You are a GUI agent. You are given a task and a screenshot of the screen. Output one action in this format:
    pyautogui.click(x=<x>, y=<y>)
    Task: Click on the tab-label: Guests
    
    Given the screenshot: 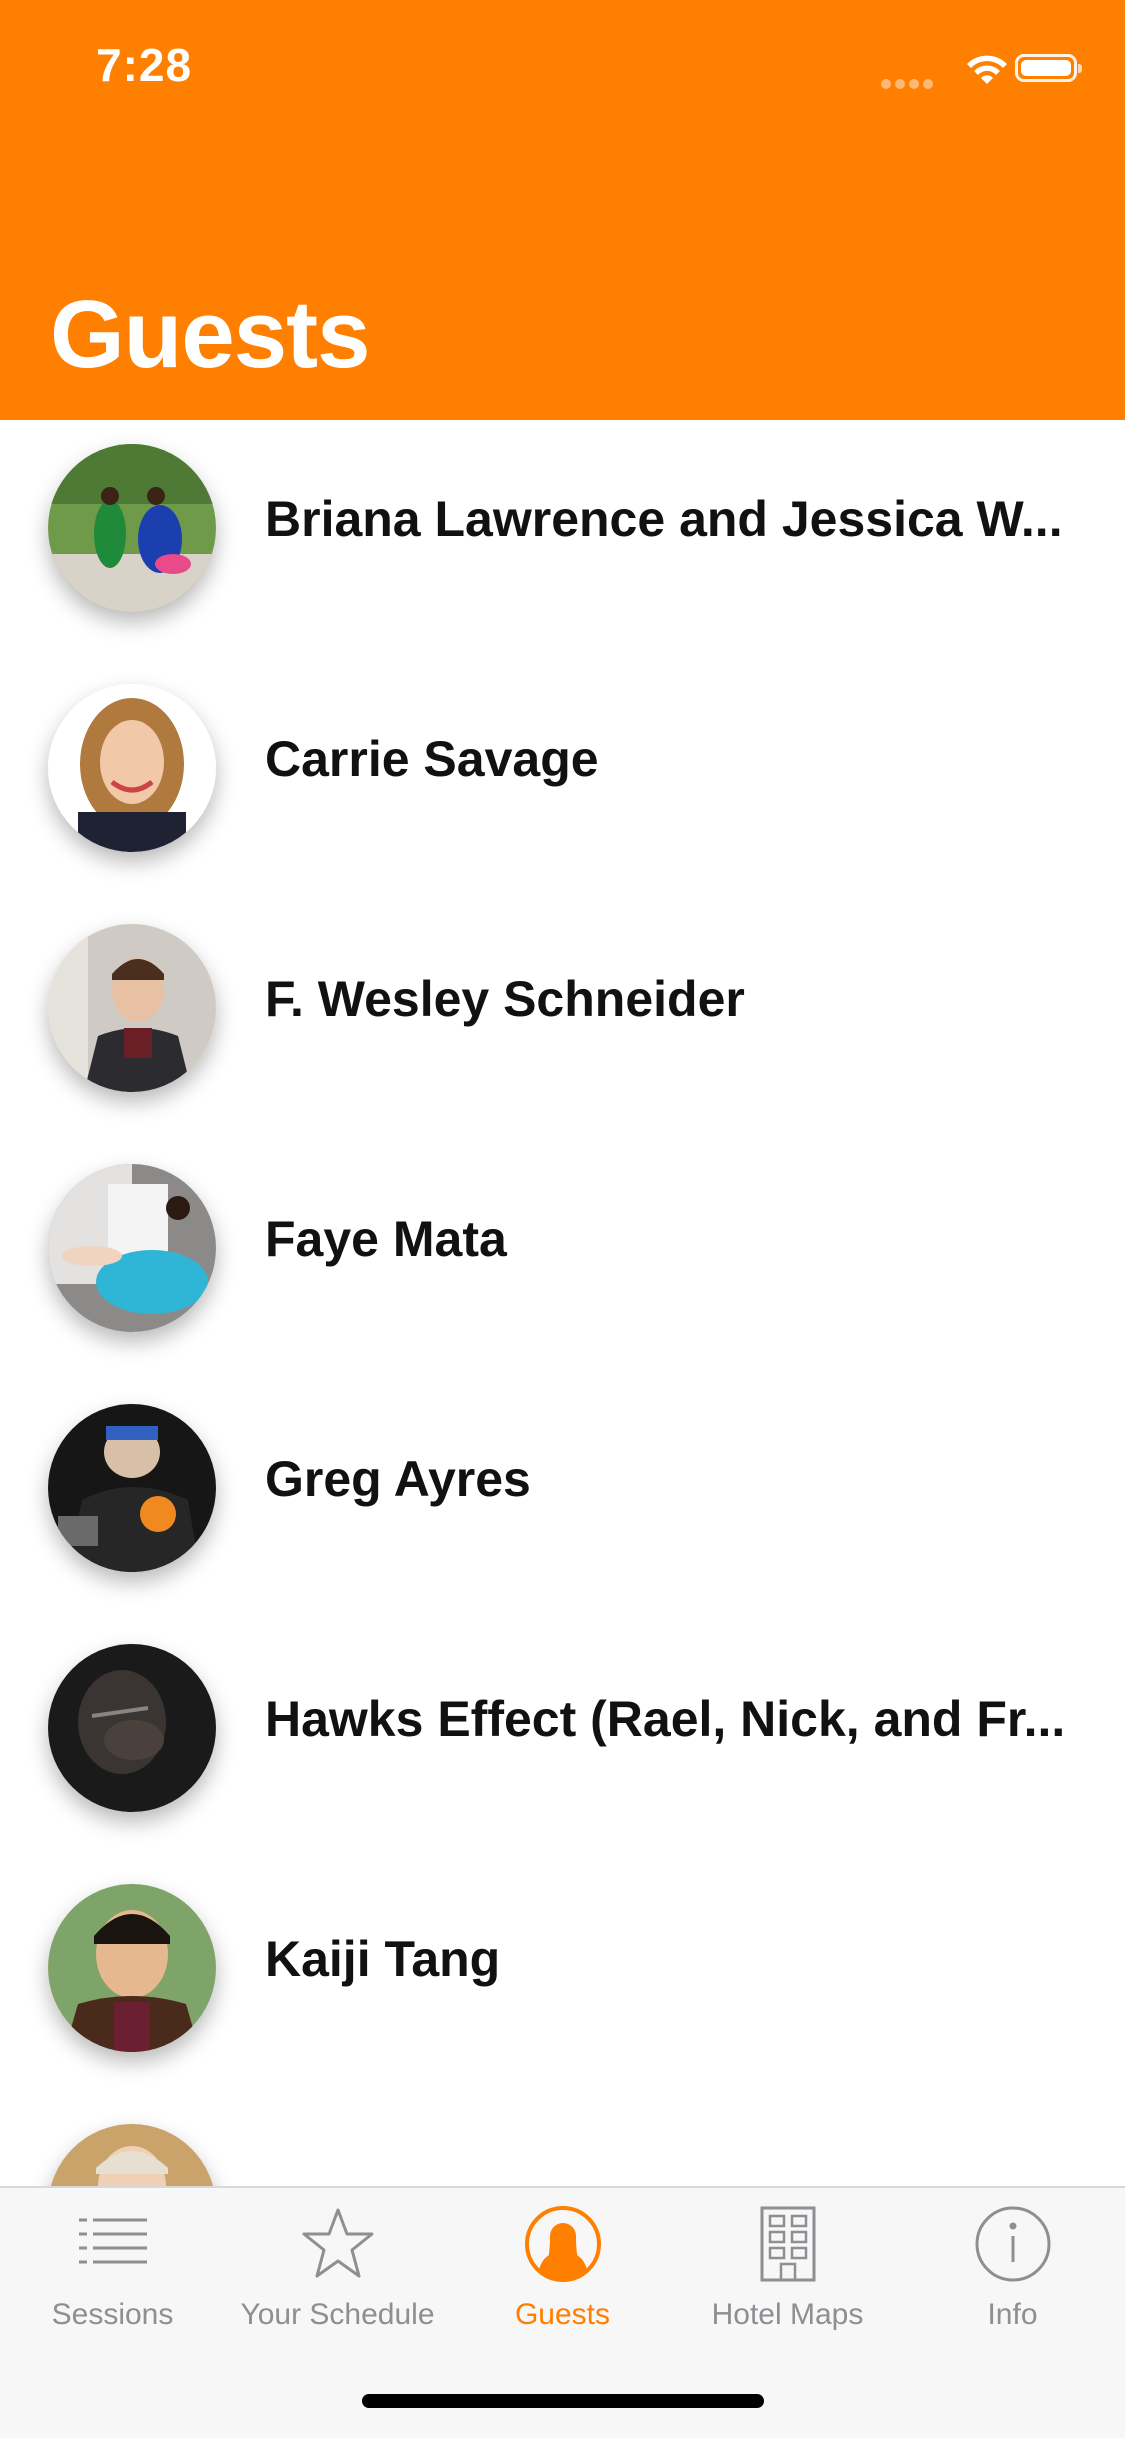 What is the action you would take?
    pyautogui.click(x=562, y=2314)
    